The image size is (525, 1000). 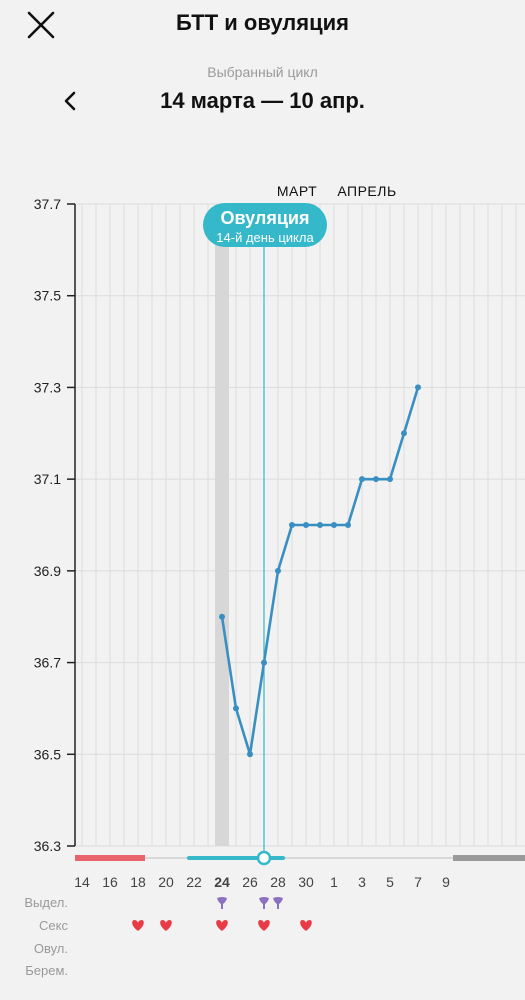 I want to click on month-label-march: МАРТ, so click(x=297, y=191).